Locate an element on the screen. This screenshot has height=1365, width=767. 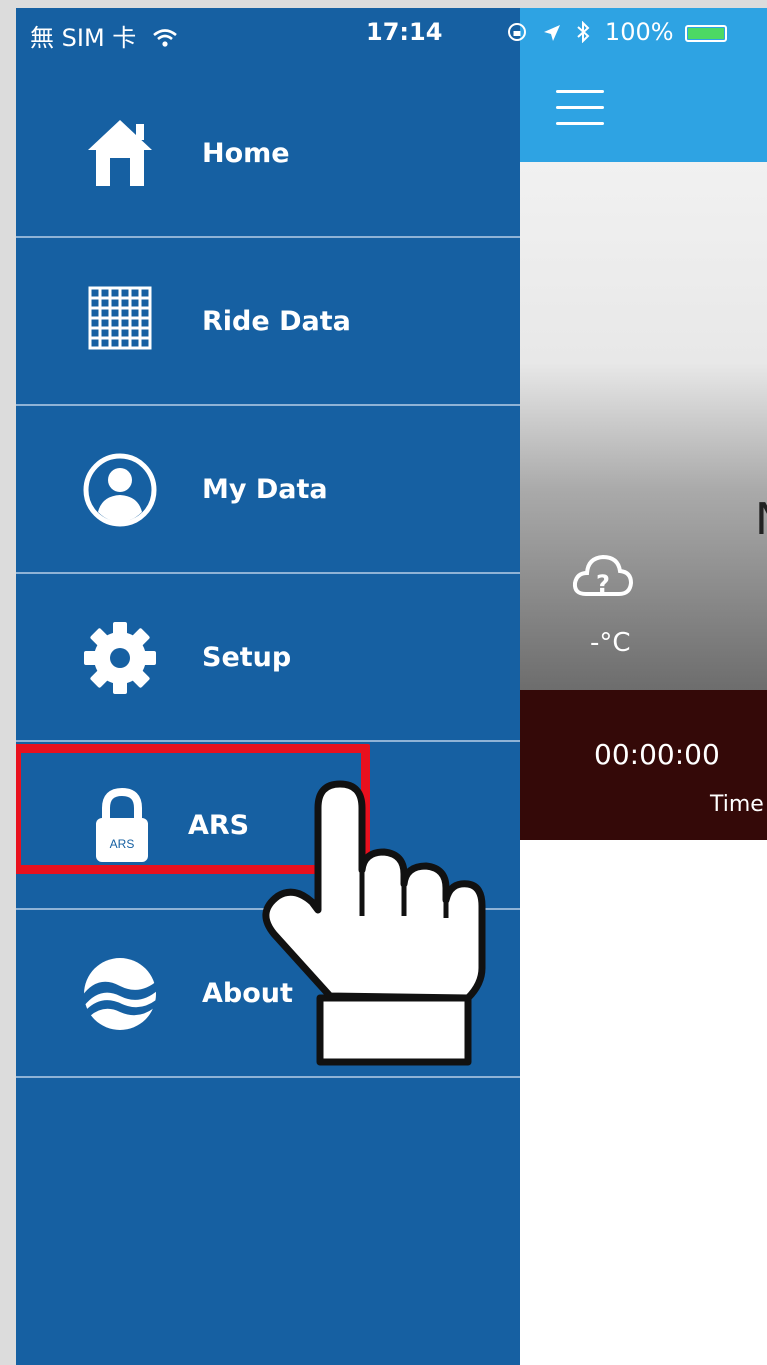
pointing-hand-icon is located at coordinates (374, 923).